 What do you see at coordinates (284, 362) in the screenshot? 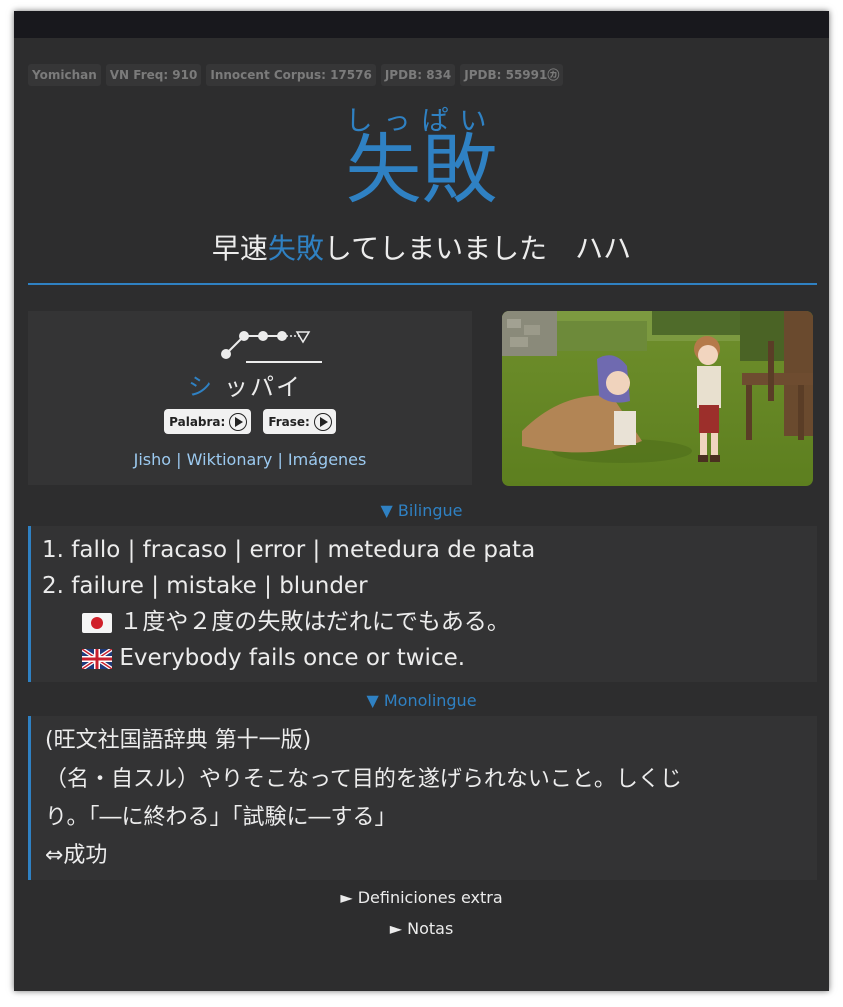
I see `pitch-overline` at bounding box center [284, 362].